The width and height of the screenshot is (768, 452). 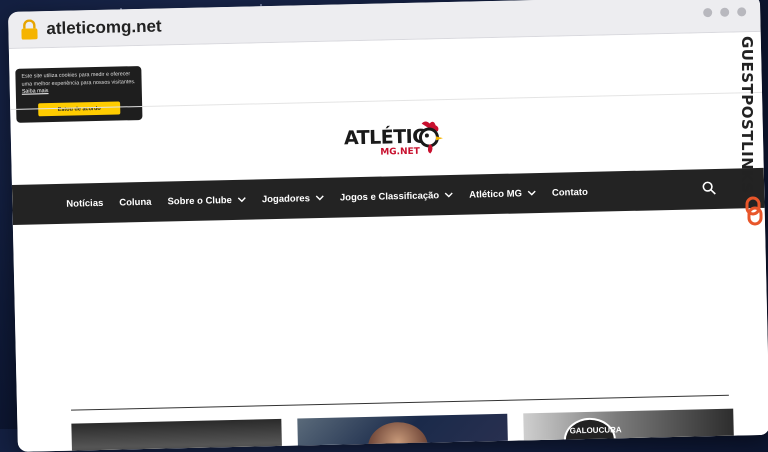 I want to click on cookie-learn-more-link: Saiba mais, so click(x=35, y=91).